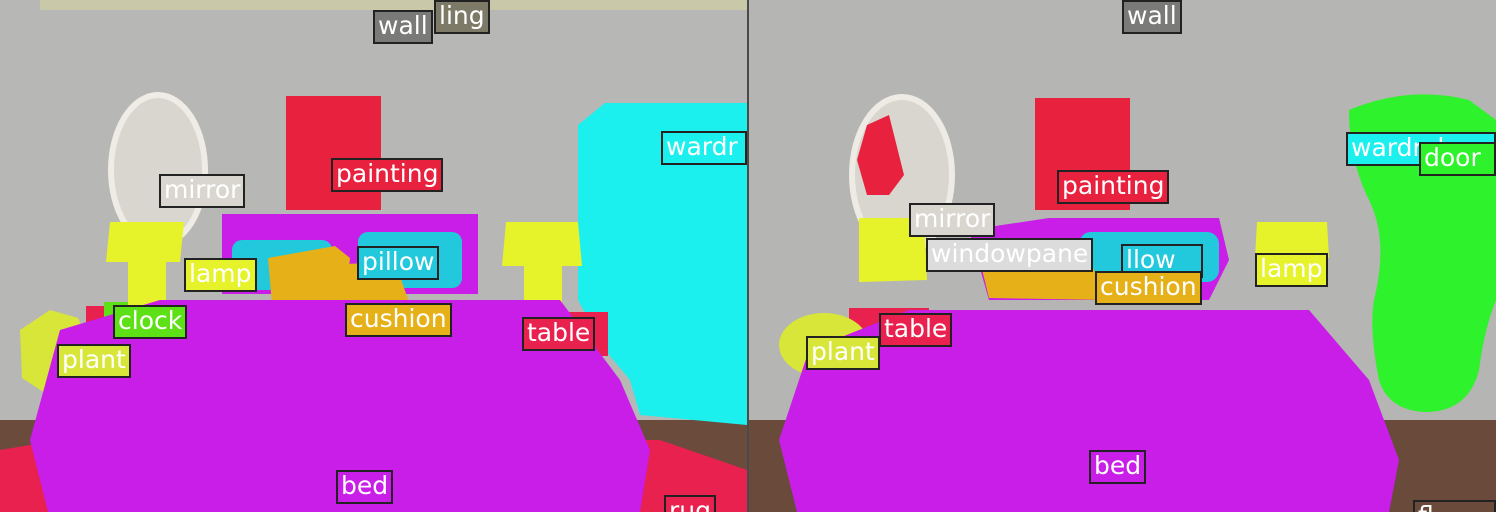  I want to click on ceiling-region, so click(393, 5).